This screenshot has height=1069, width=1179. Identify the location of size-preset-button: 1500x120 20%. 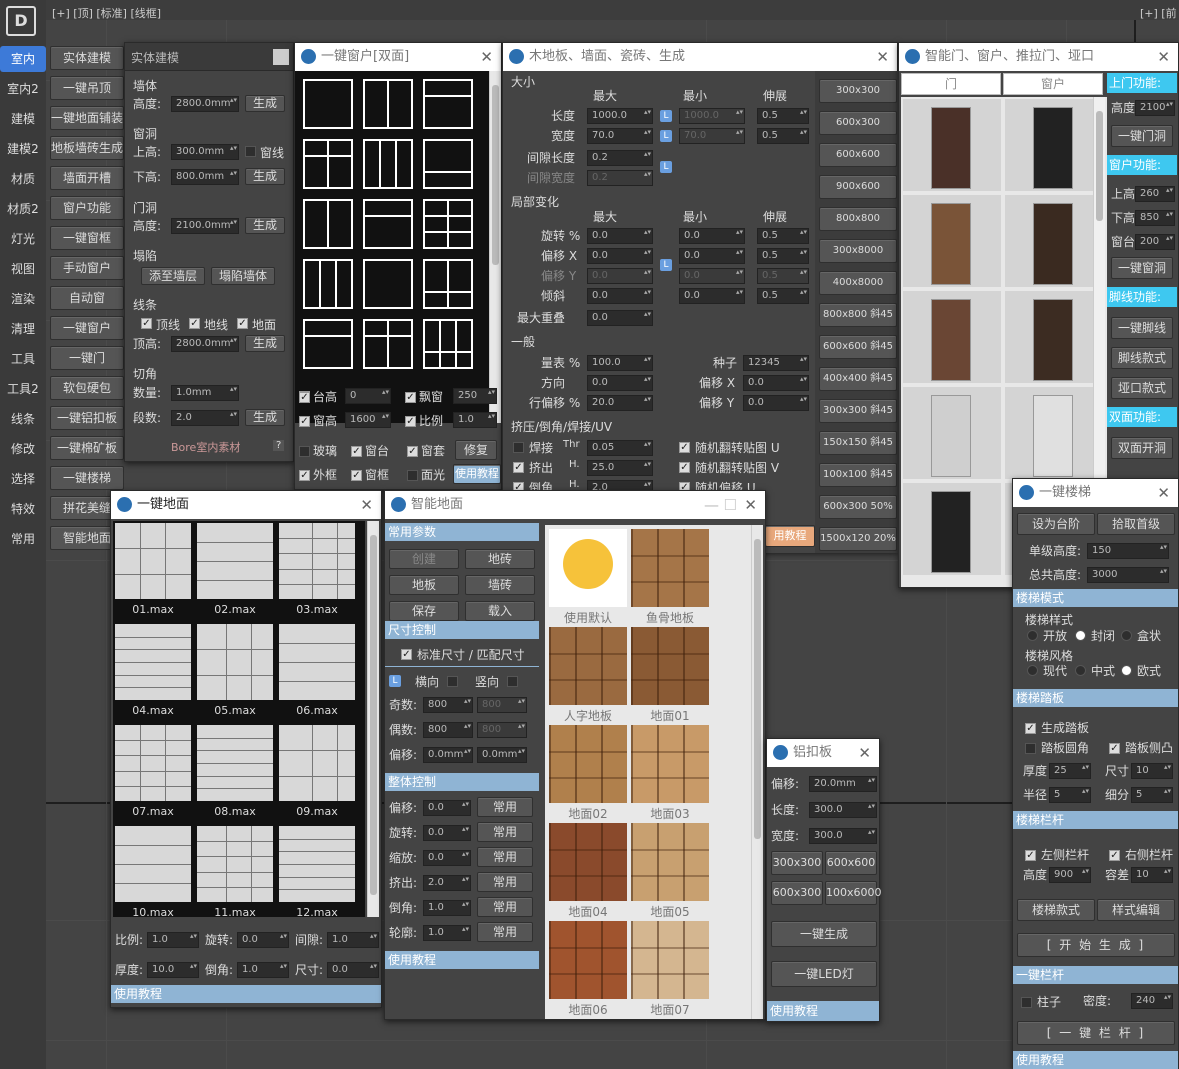
(858, 539).